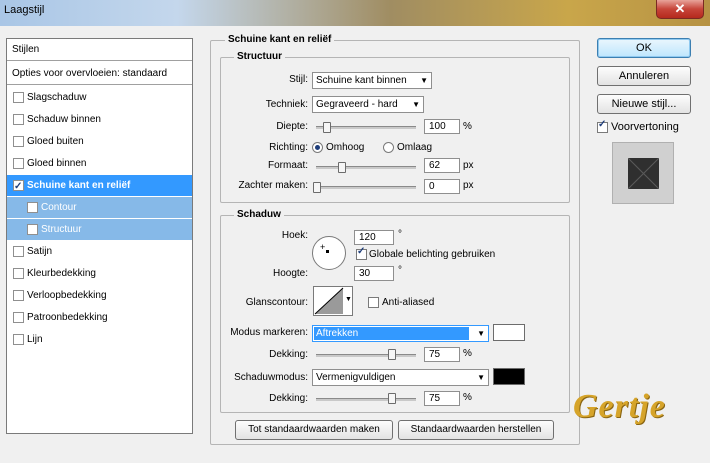 The width and height of the screenshot is (710, 463). Describe the element at coordinates (99, 229) in the screenshot. I see `style-item-texture: Structuur` at that location.